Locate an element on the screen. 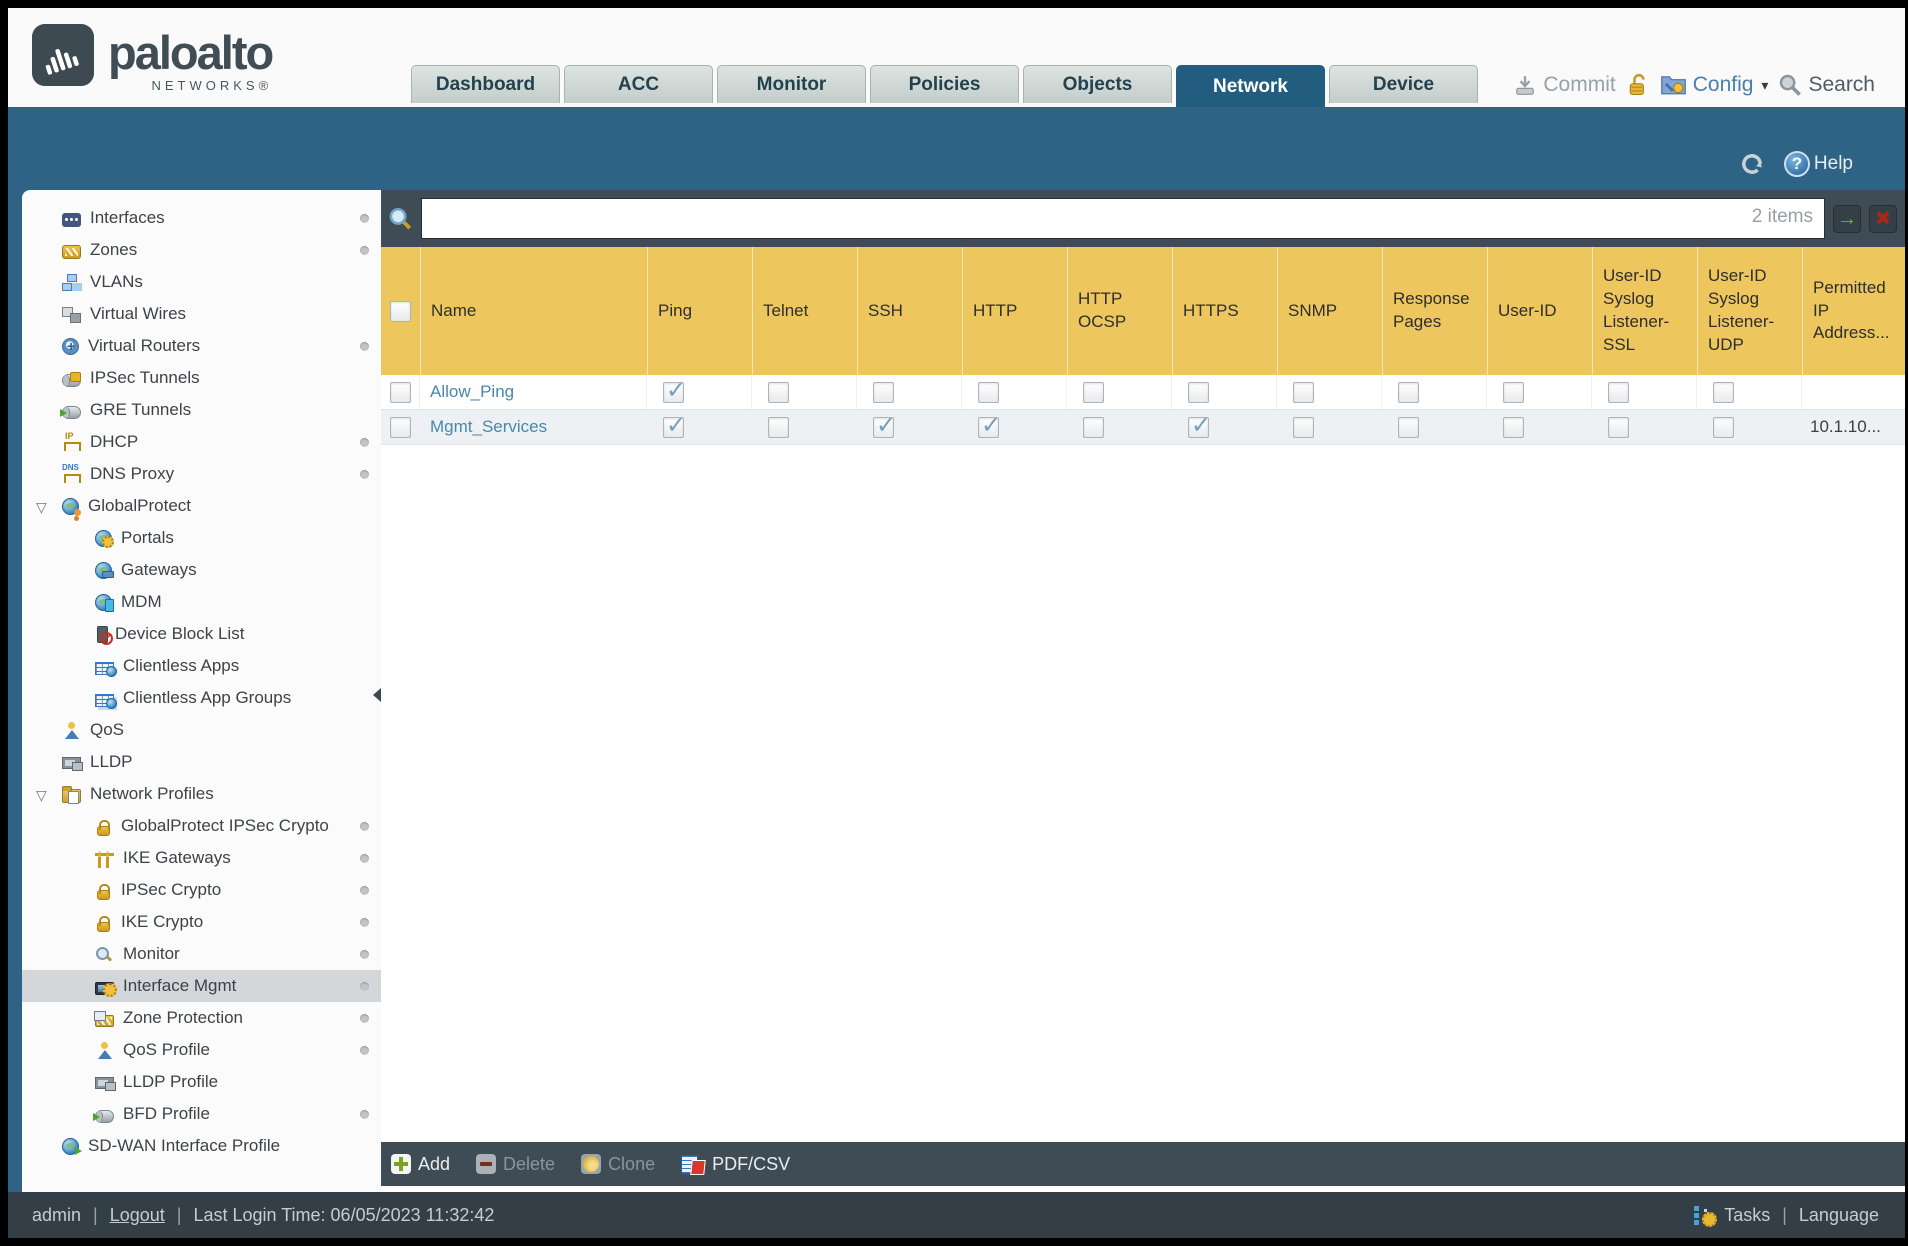  sidebar-item-interfaces: Interfaces is located at coordinates (201, 218).